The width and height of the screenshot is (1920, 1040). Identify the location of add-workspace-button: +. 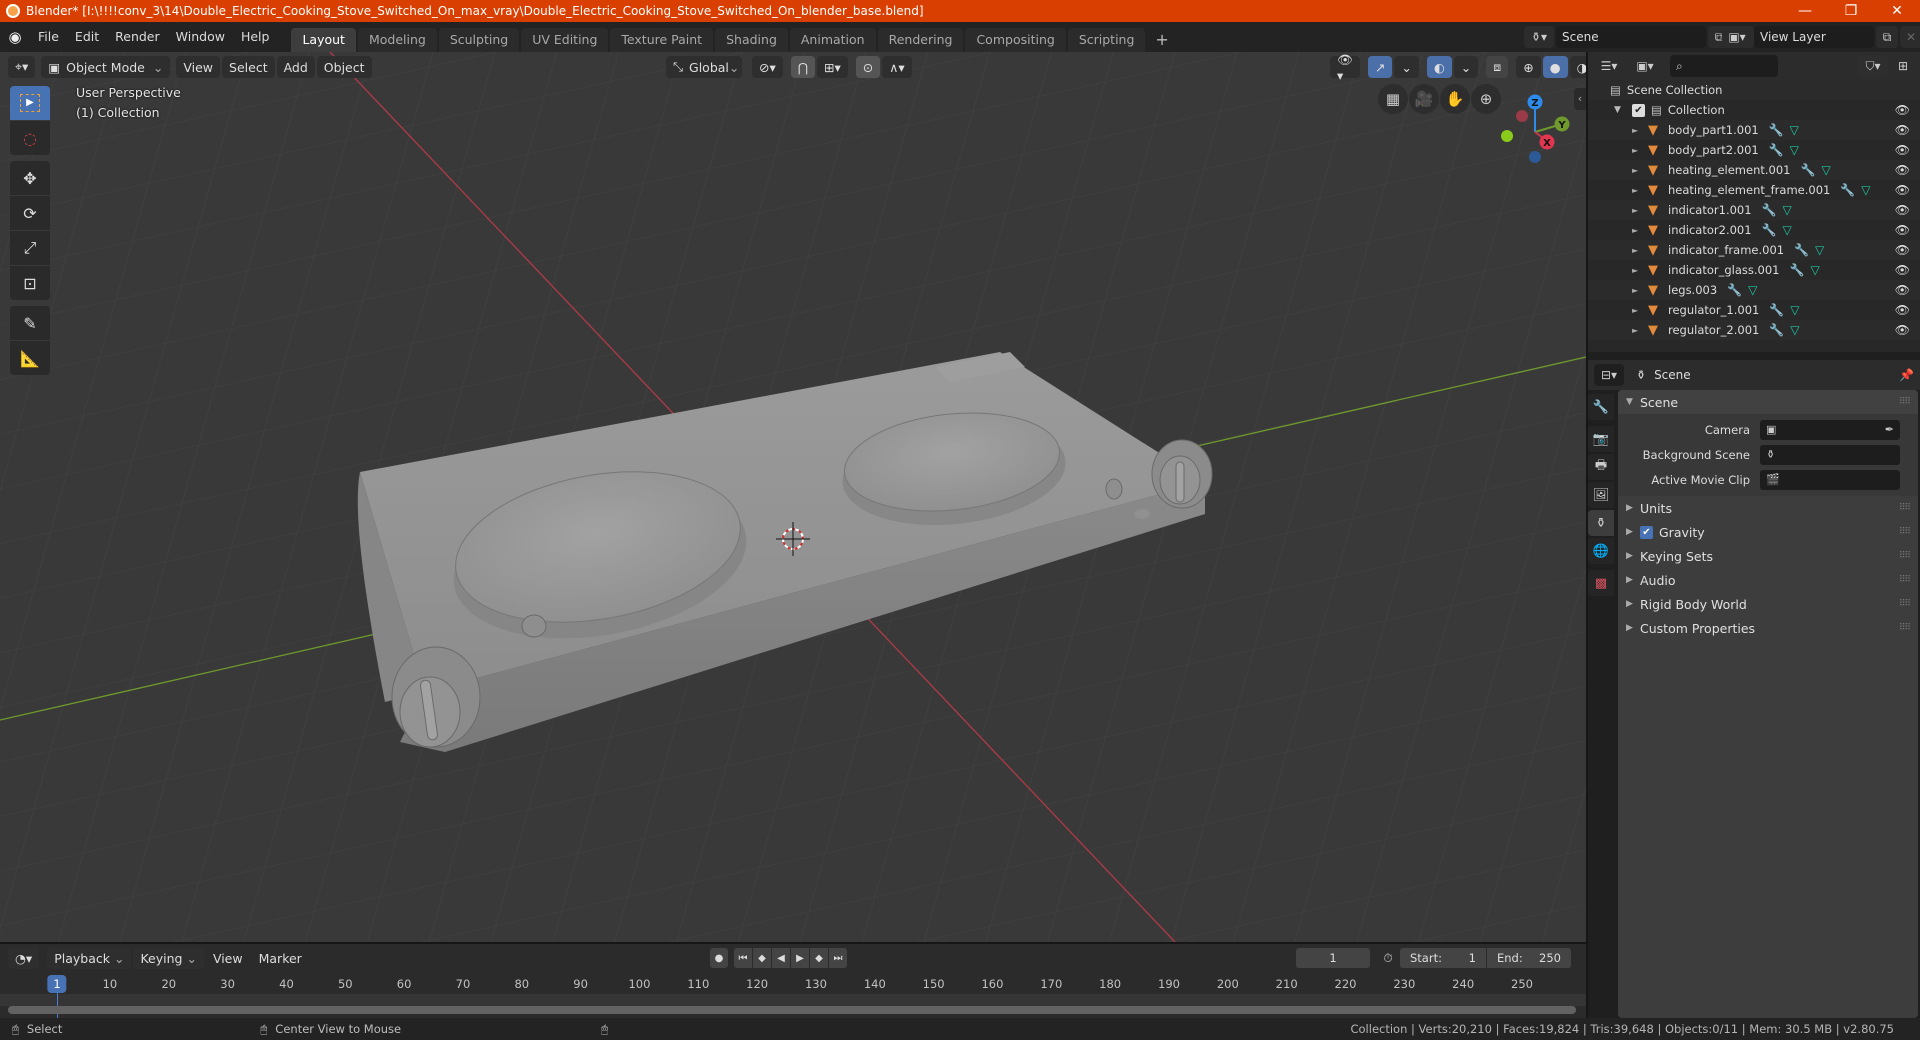
(1161, 40).